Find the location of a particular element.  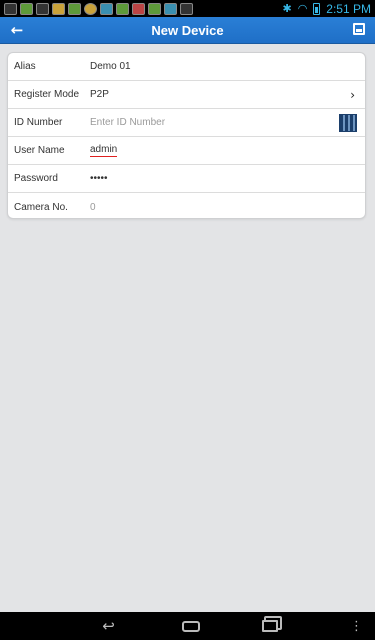

register-mode-label: Register Mode is located at coordinates (47, 94).